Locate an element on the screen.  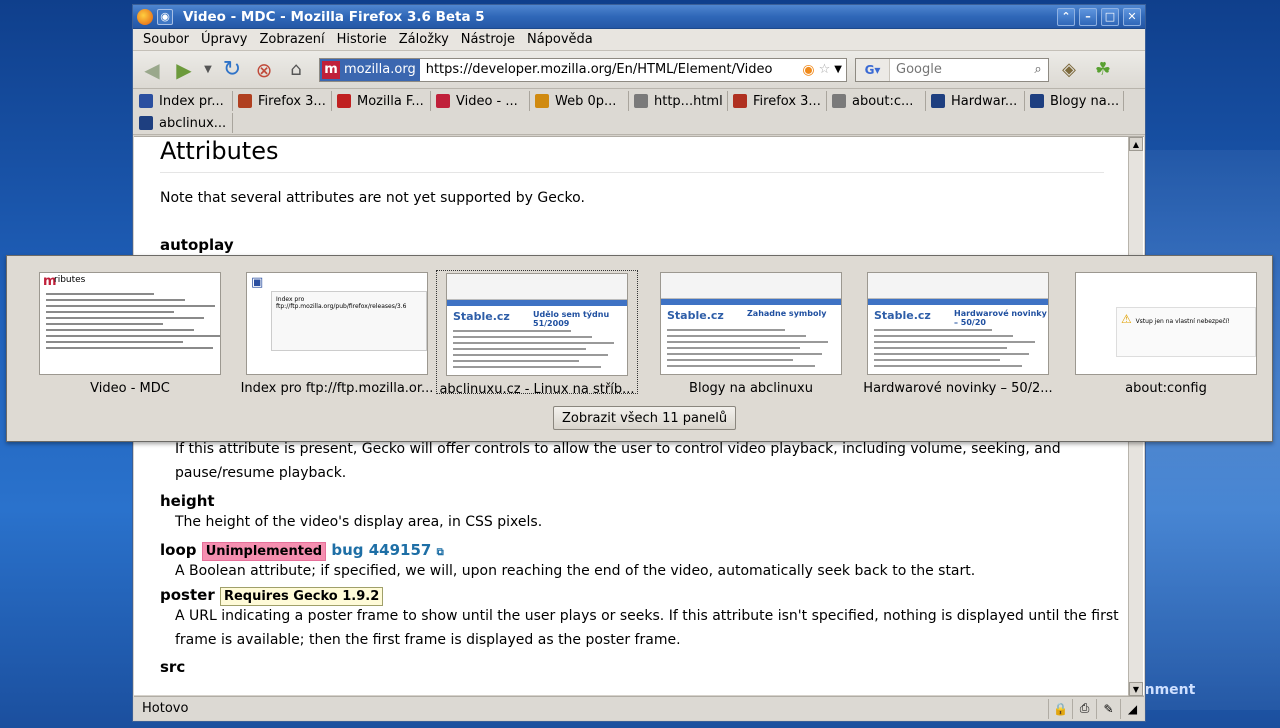
site-identity-button: m mozilla.org is located at coordinates (370, 69).